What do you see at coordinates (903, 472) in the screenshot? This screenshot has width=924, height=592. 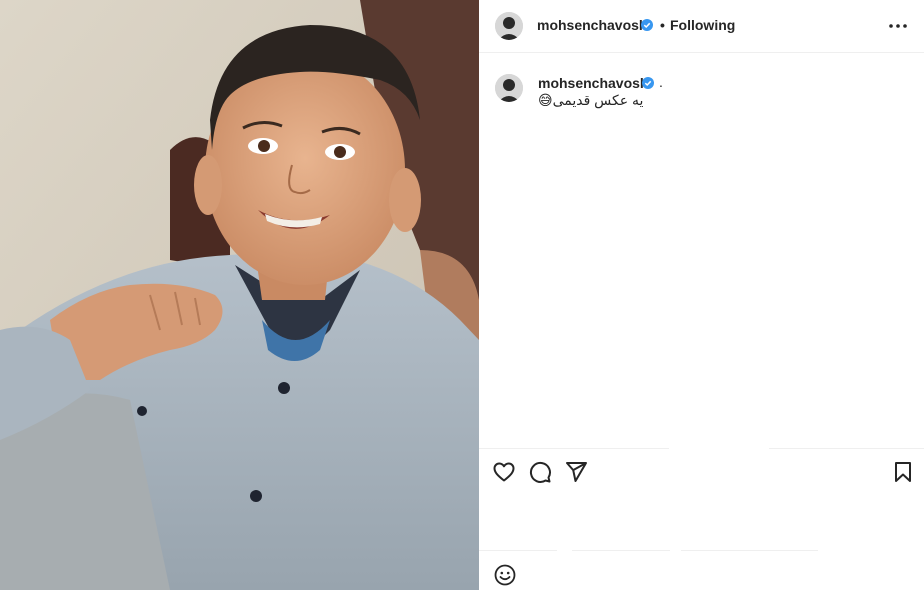 I see `bookmark-icon` at bounding box center [903, 472].